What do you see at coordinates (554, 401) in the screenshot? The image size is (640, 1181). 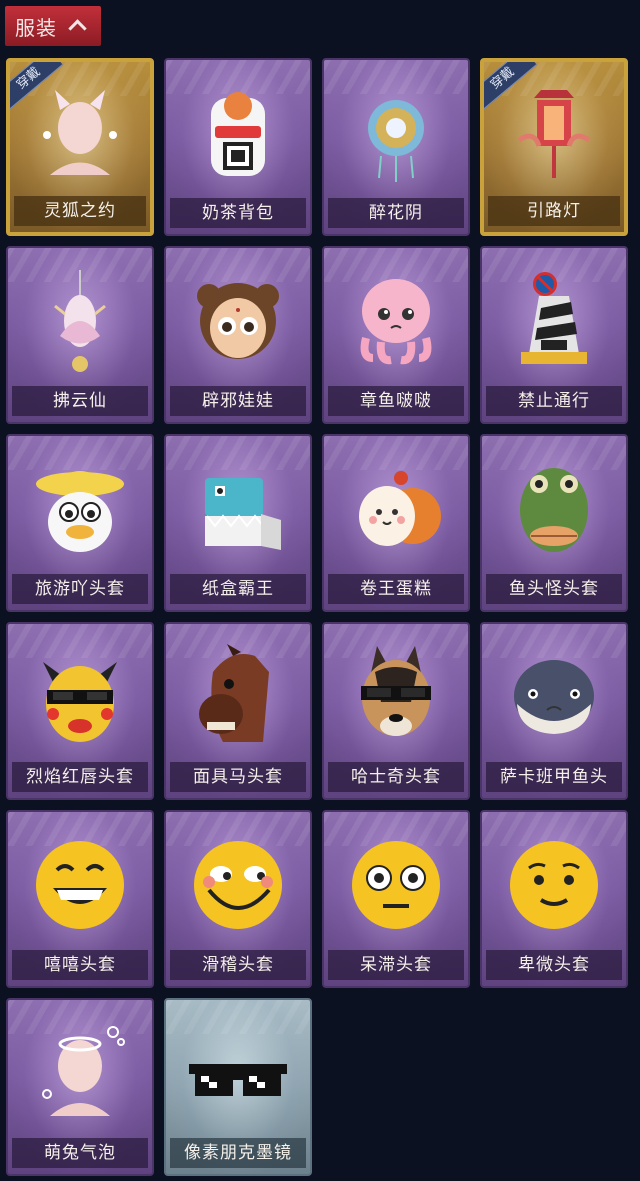 I see `costume-name: 禁止通行` at bounding box center [554, 401].